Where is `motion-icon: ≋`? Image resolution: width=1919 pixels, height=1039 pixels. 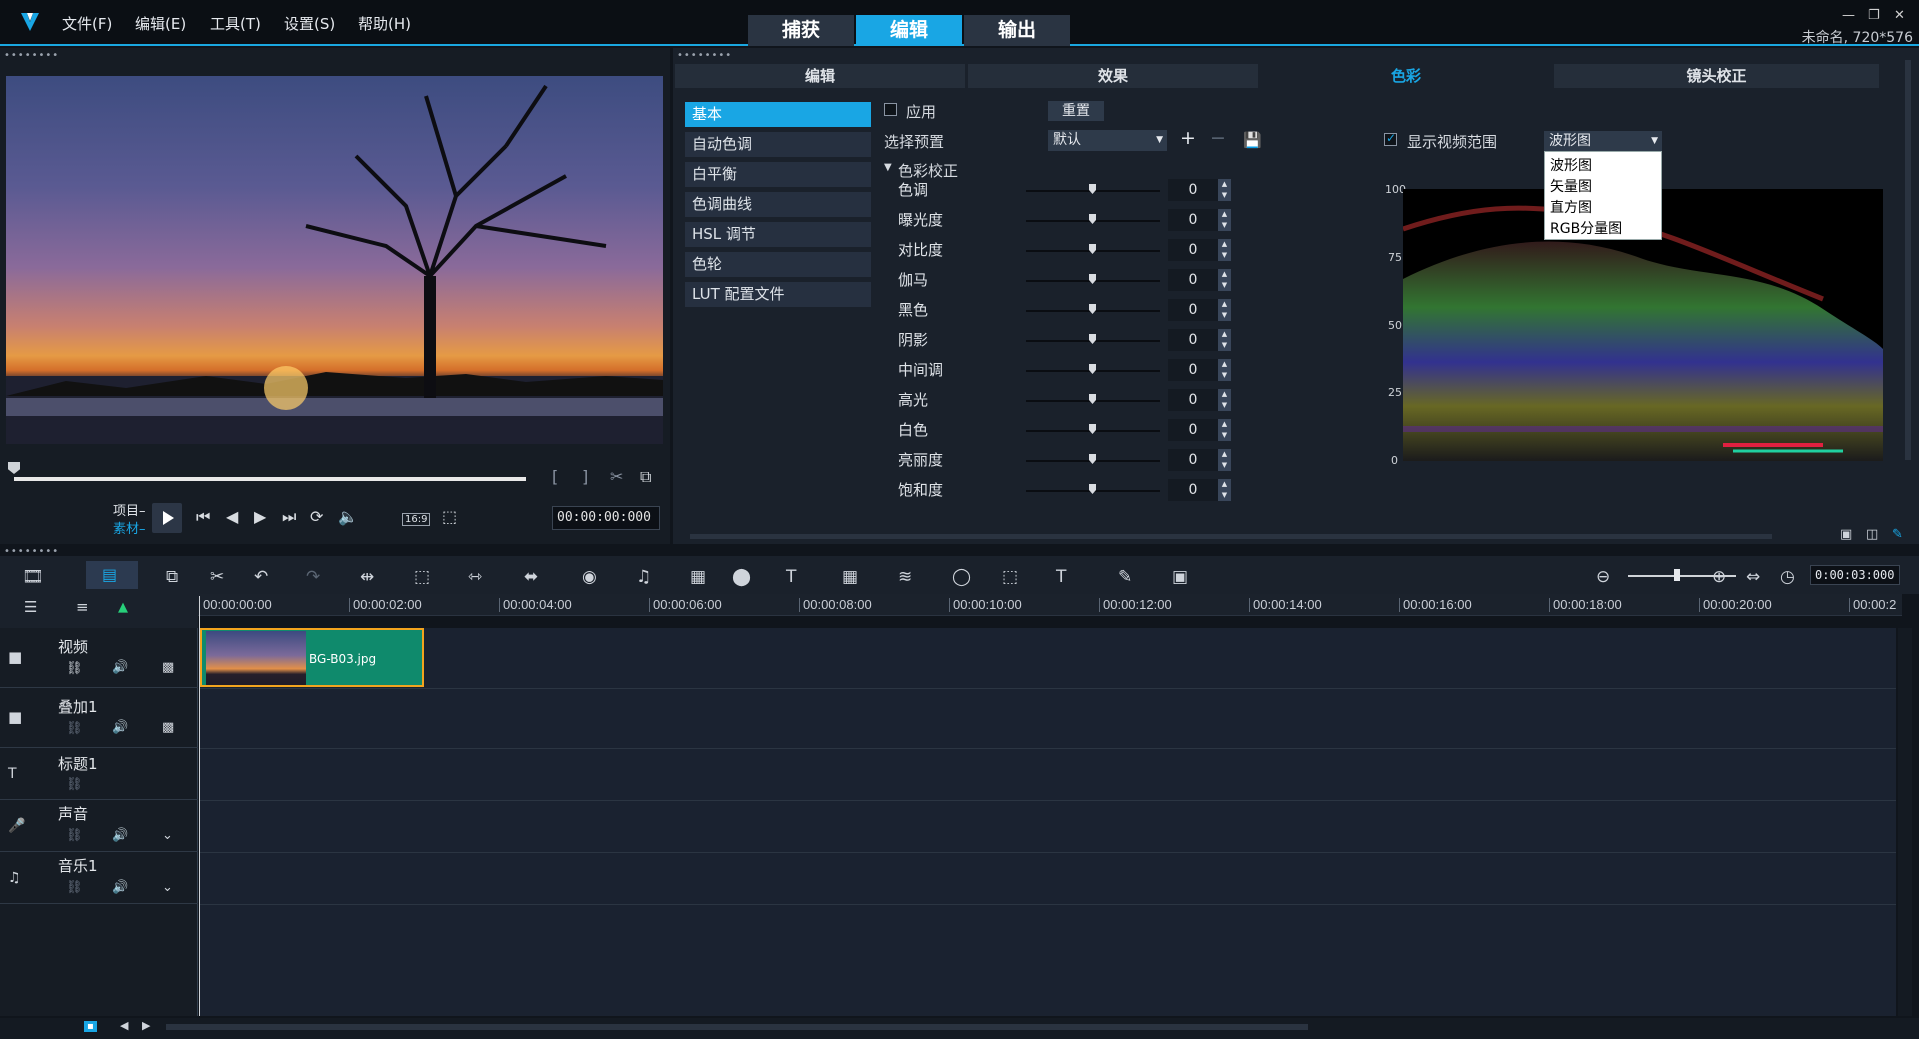
motion-icon: ≋ is located at coordinates (905, 577).